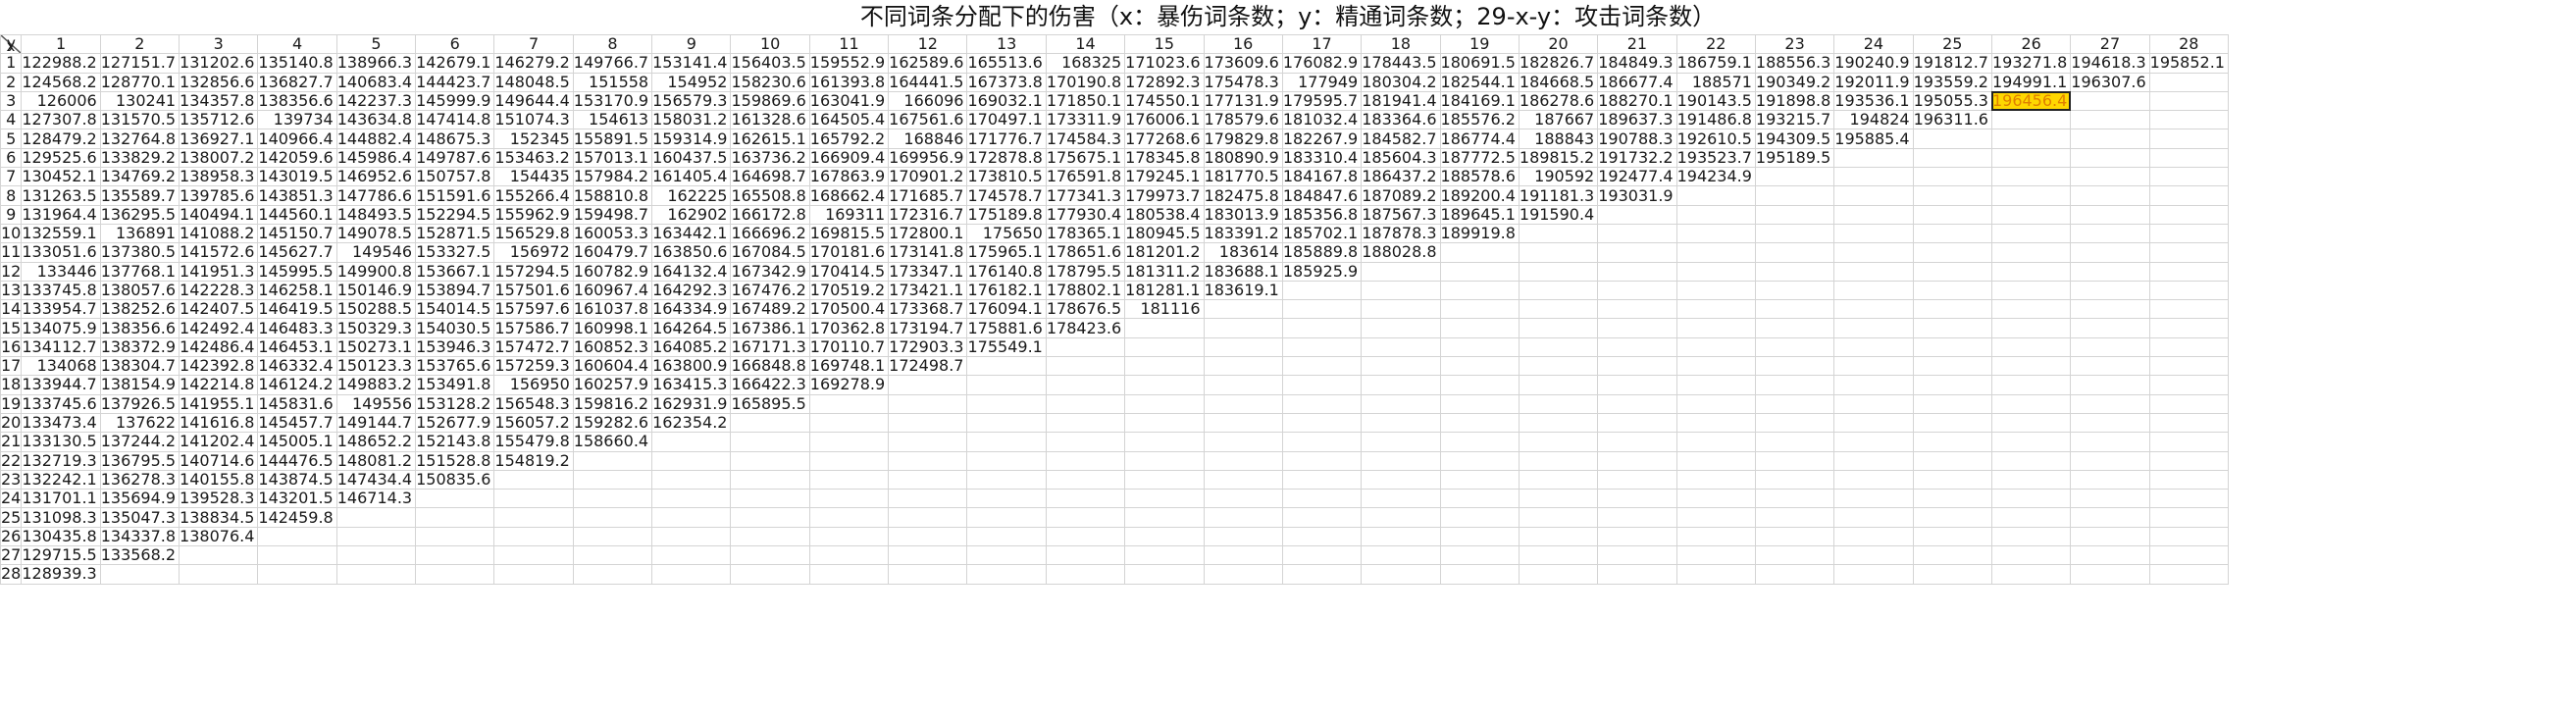  What do you see at coordinates (139, 460) in the screenshot?
I see `data-cell: 136795.5` at bounding box center [139, 460].